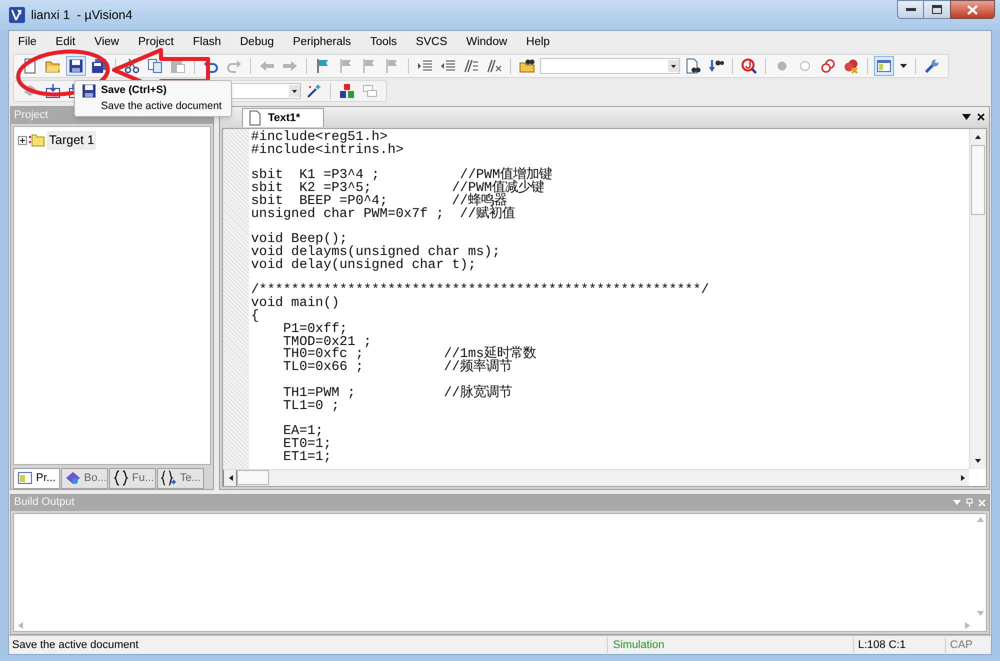  Describe the element at coordinates (977, 298) in the screenshot. I see `vertical-scrollbar` at that location.